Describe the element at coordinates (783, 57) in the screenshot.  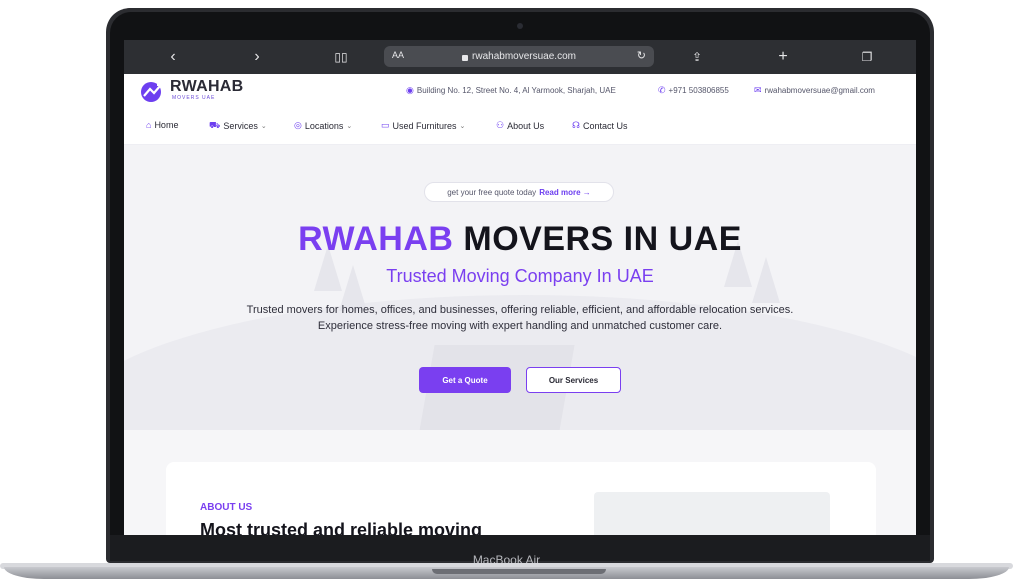
I see `new-tab-icon: +` at that location.